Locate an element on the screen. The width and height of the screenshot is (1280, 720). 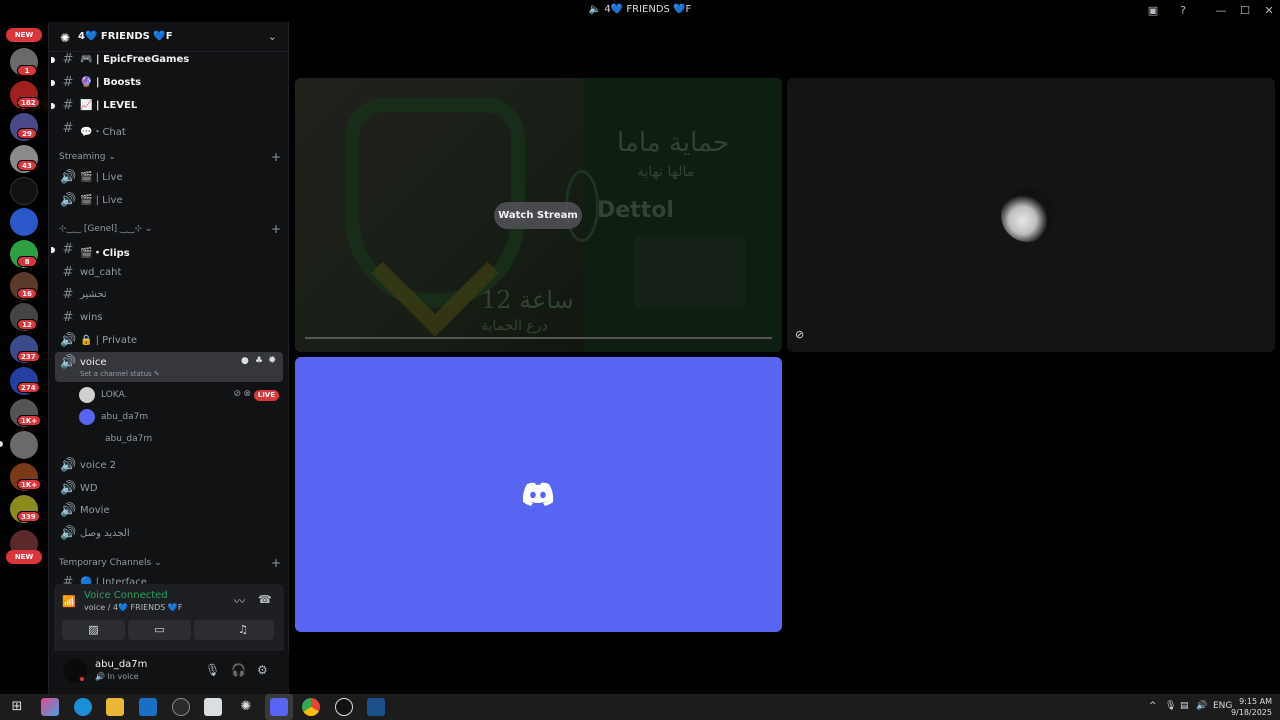
channel-epicfreegames: # 🎮 | EpicFreeGames is located at coordinates (167, 61).